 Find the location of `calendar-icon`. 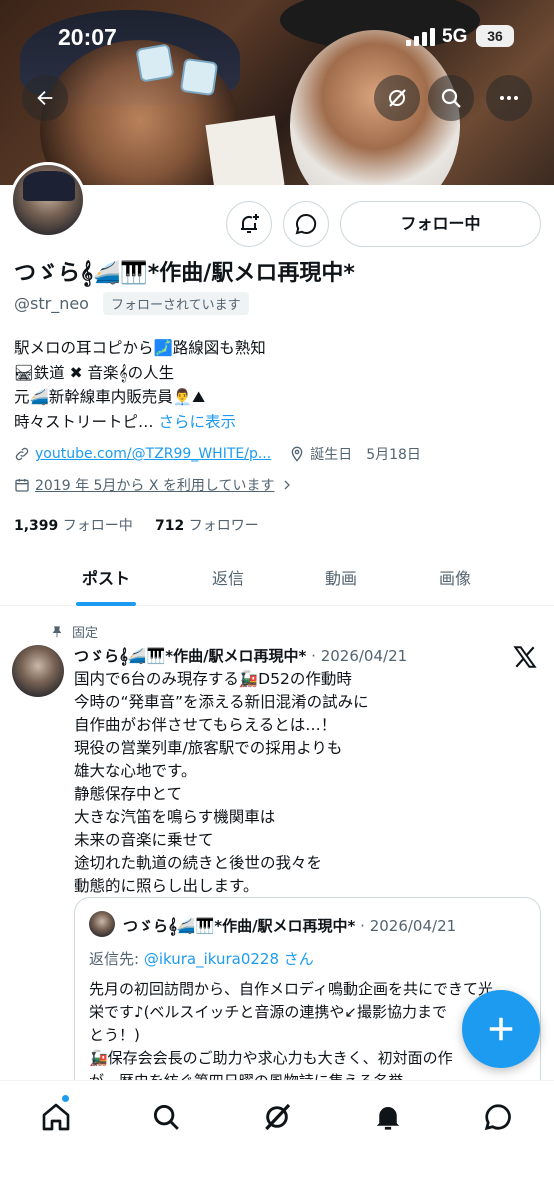

calendar-icon is located at coordinates (22, 485).